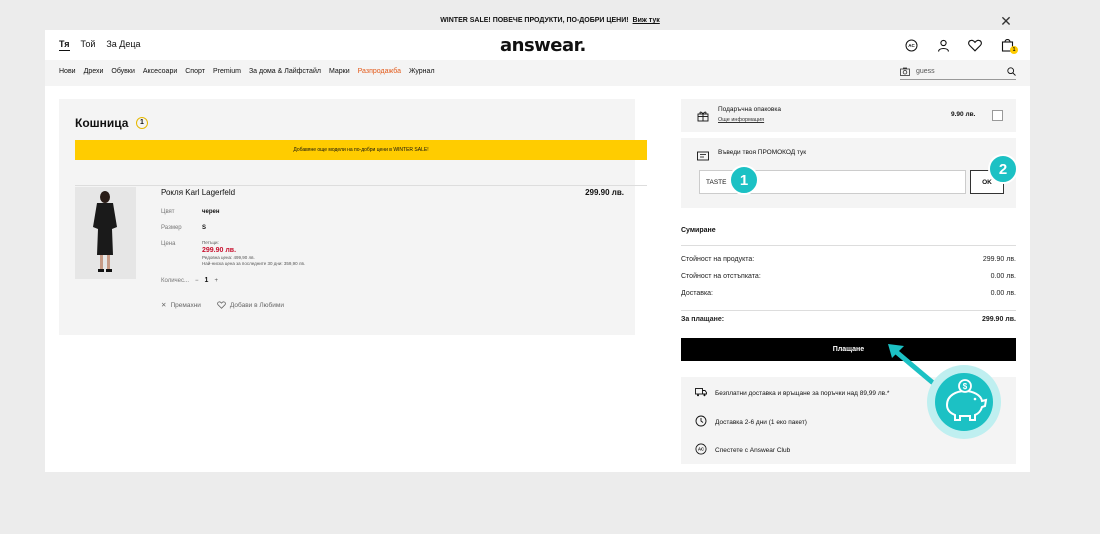 The width and height of the screenshot is (1100, 534). What do you see at coordinates (1003, 169) in the screenshot?
I see `step-marker-2: 2` at bounding box center [1003, 169].